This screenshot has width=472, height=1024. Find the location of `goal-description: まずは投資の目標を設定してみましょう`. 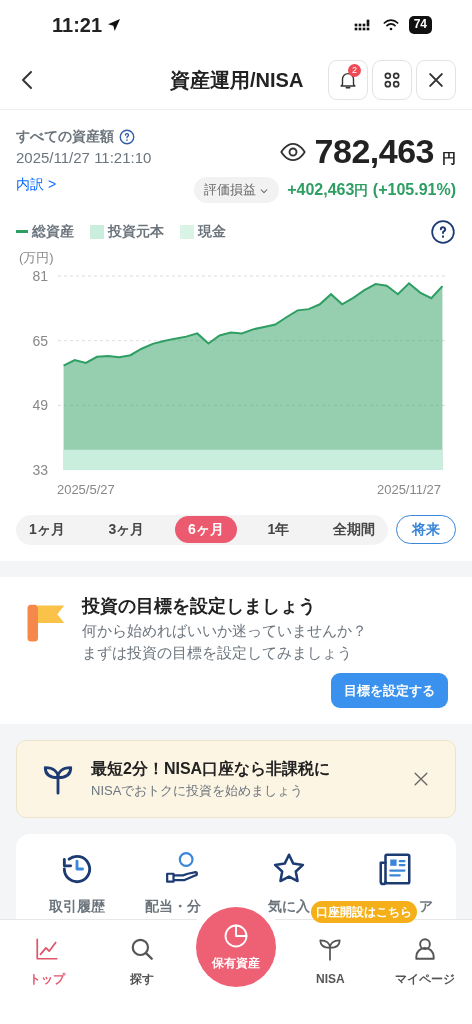

goal-description: まずは投資の目標を設定してみましょう is located at coordinates (217, 653).